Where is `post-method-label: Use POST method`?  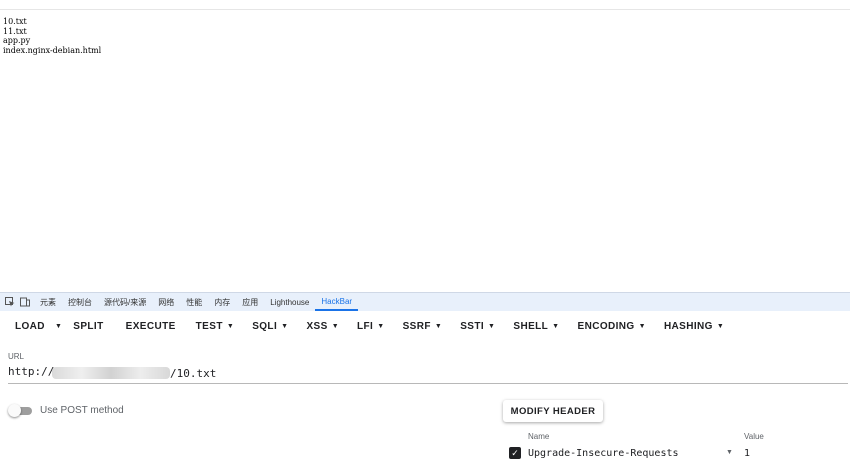
post-method-label: Use POST method is located at coordinates (82, 410).